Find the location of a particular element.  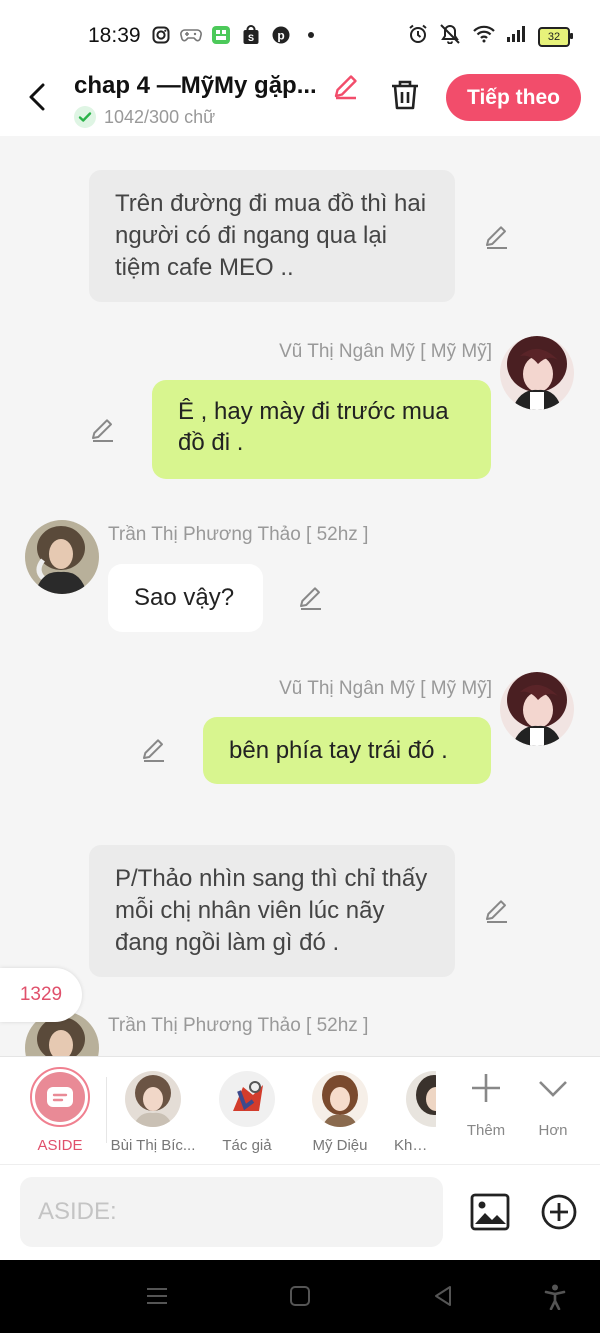

expand-button: Hơn is located at coordinates (553, 1105).